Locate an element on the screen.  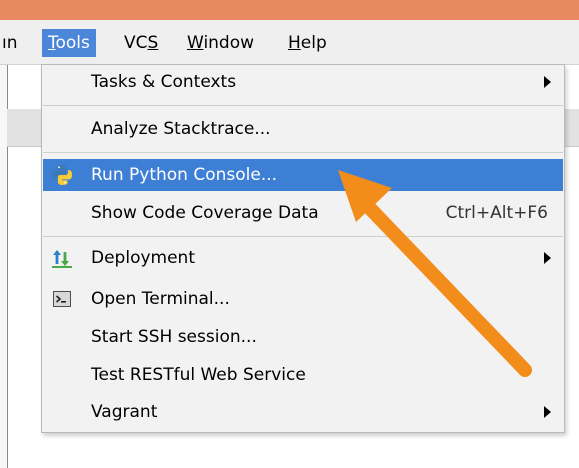
annotation-arrow is located at coordinates (435, 273).